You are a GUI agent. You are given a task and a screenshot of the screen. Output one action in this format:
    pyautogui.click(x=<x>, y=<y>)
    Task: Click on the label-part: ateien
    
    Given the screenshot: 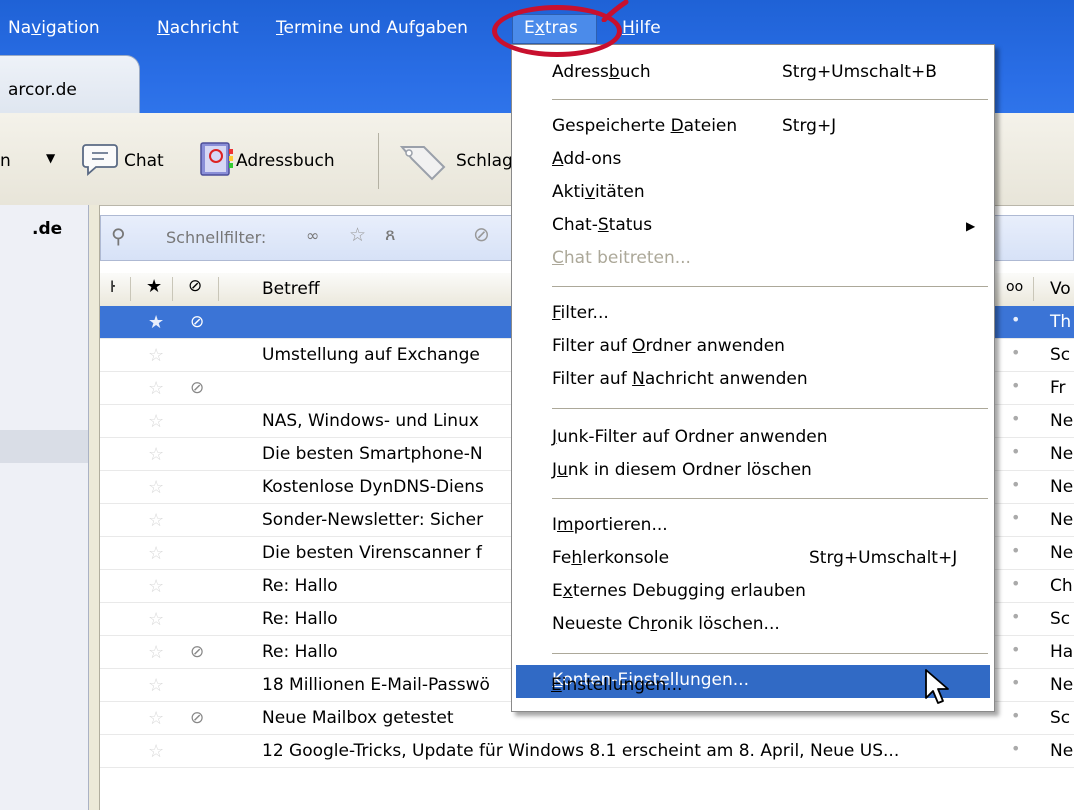 What is the action you would take?
    pyautogui.click(x=710, y=126)
    